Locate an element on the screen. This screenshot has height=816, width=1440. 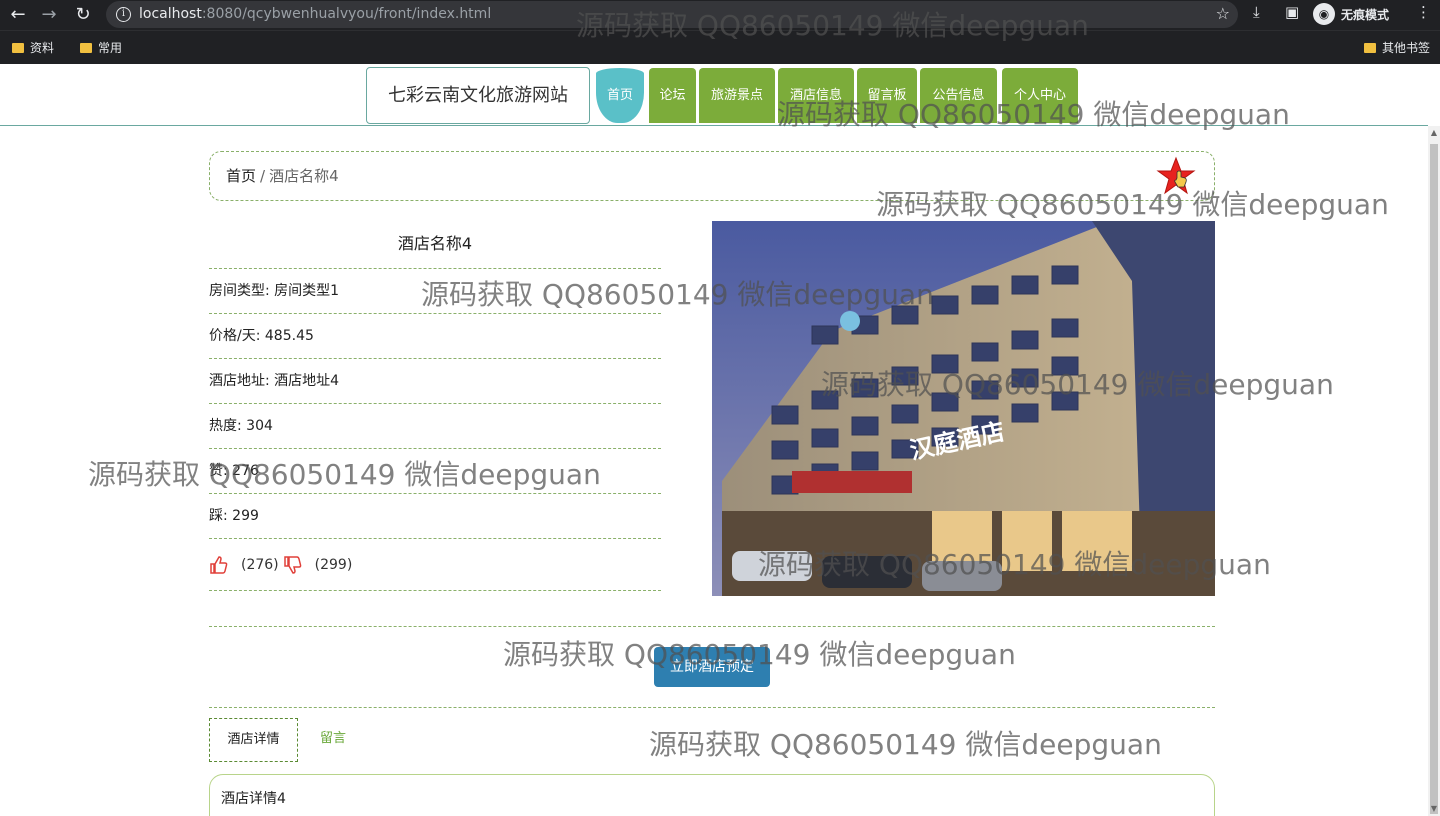
field-address: 酒店地址: 酒店地址4 is located at coordinates (435, 381).